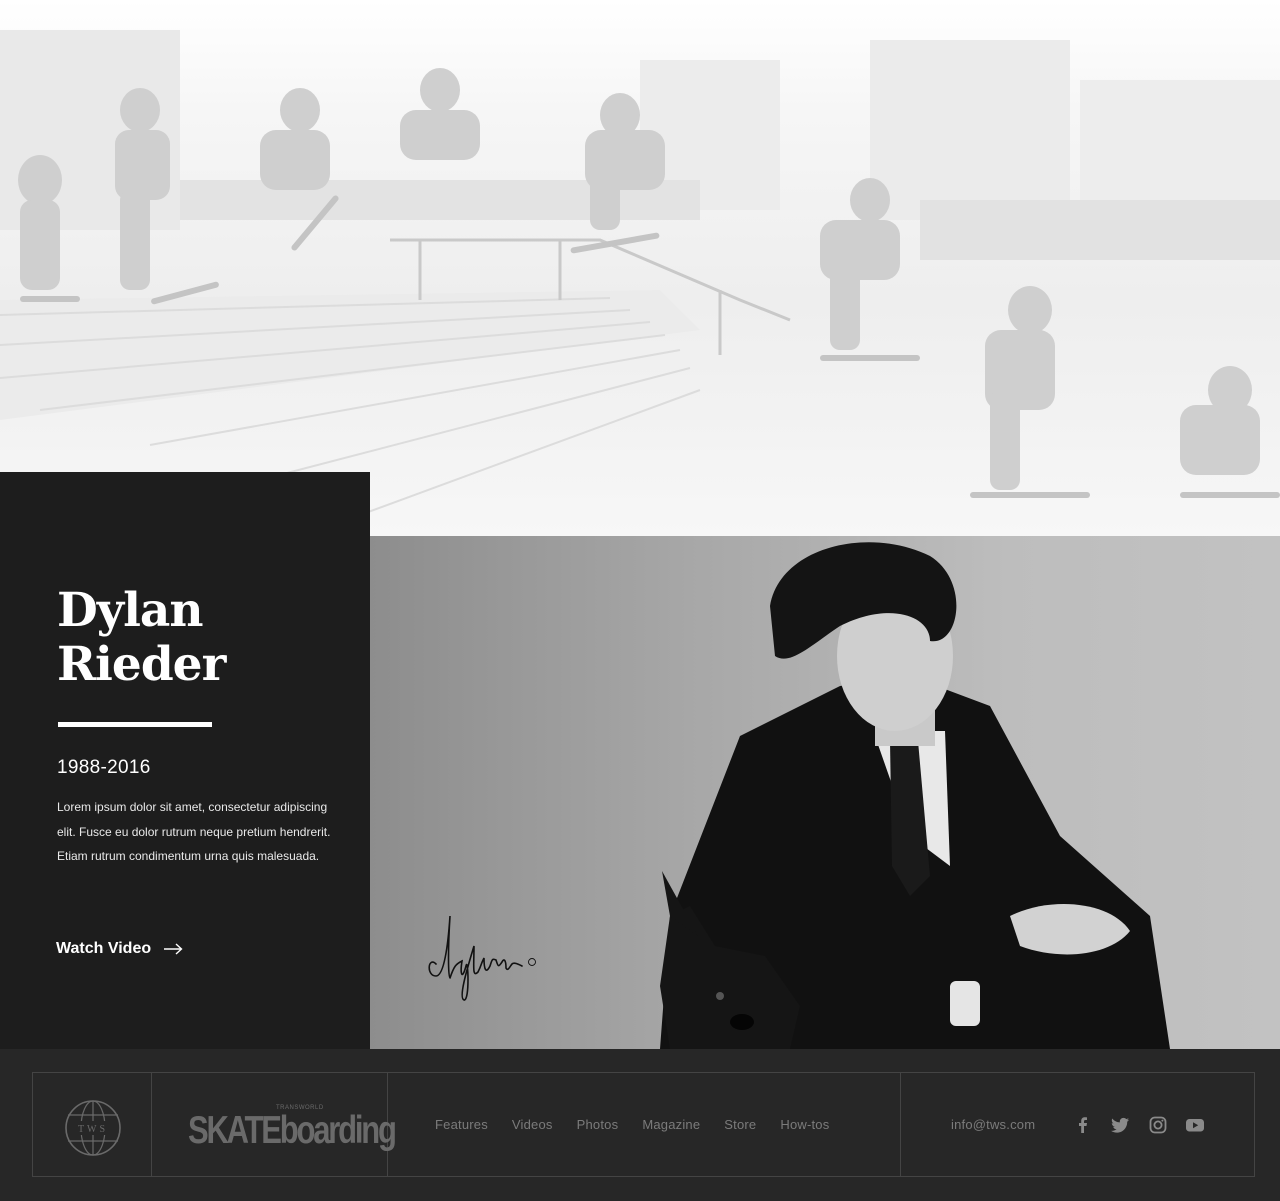 The image size is (1280, 1201). What do you see at coordinates (104, 767) in the screenshot?
I see `years-text: 1988-2016` at bounding box center [104, 767].